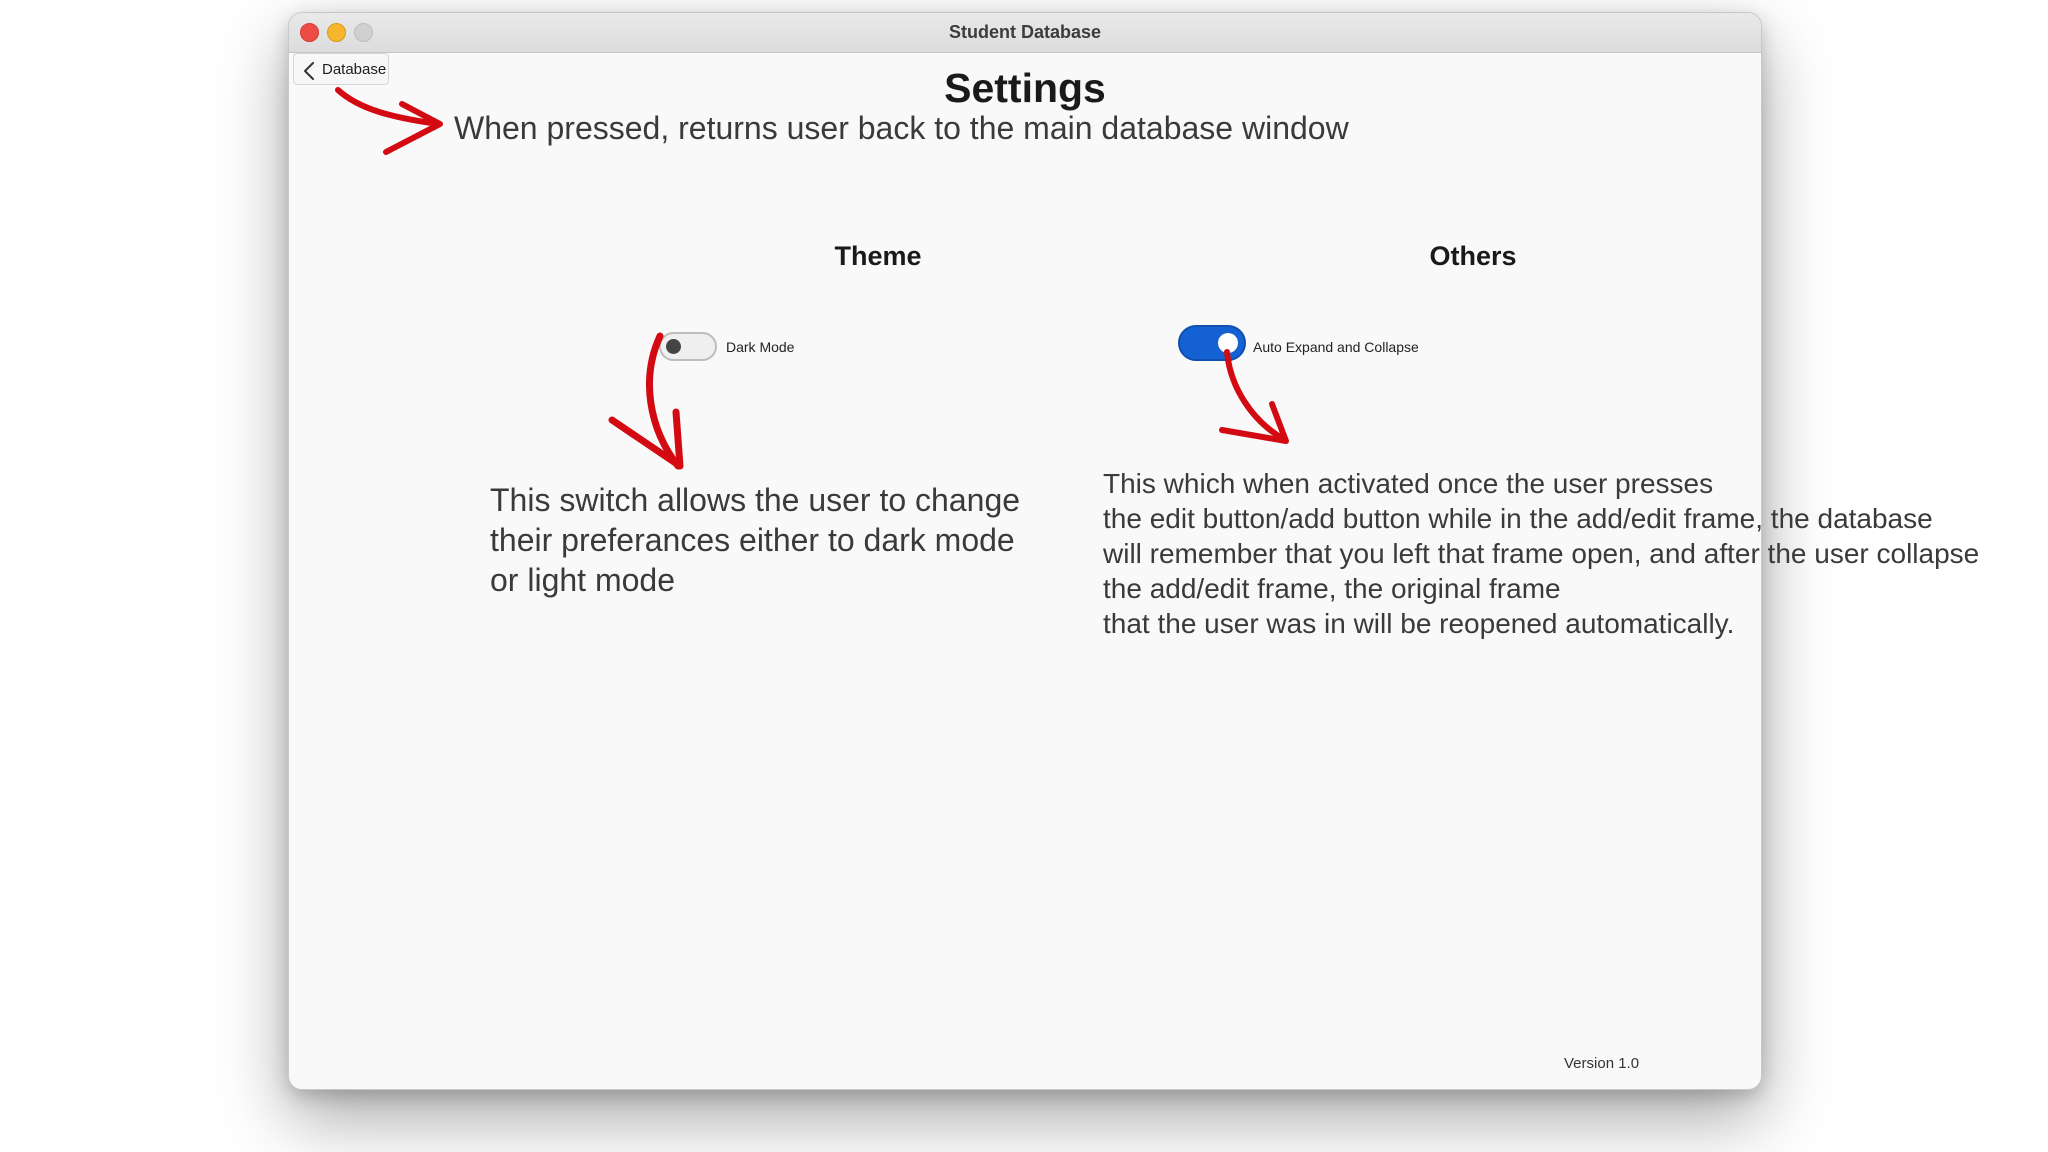 The image size is (2048, 1152). I want to click on dark-mode-label: Dark Mode, so click(760, 347).